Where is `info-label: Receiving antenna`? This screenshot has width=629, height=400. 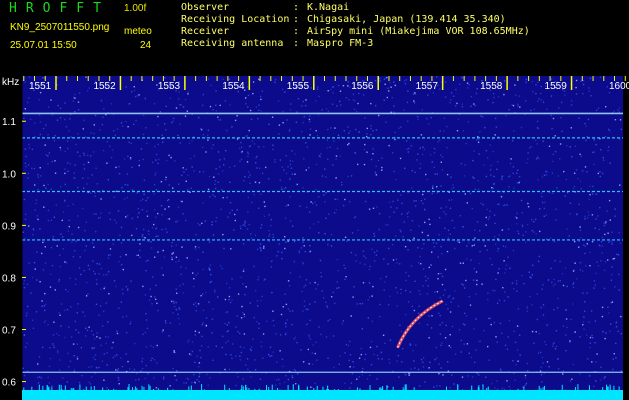
info-label: Receiving antenna is located at coordinates (232, 43).